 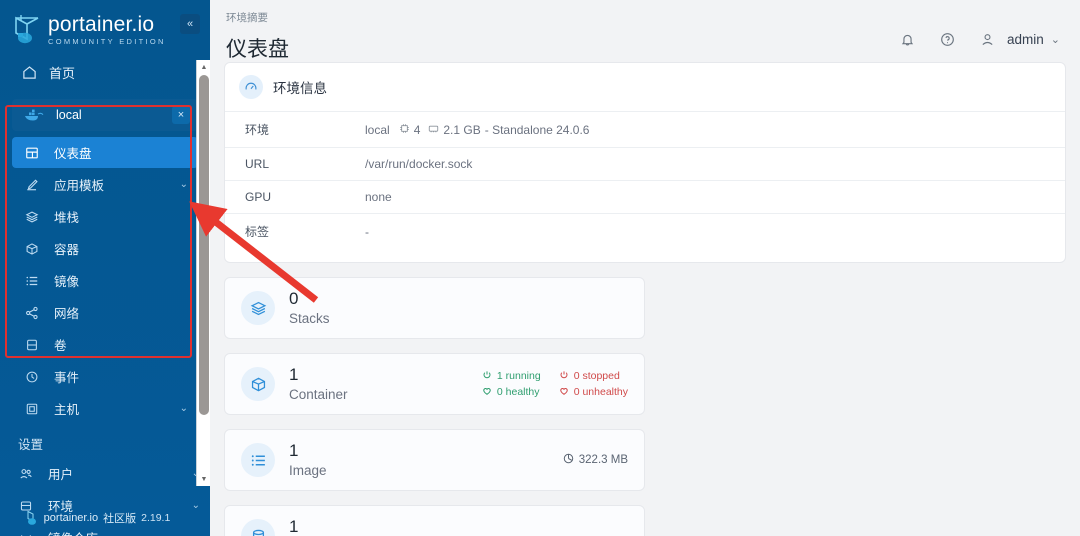 What do you see at coordinates (101, 25) in the screenshot?
I see `logo-title: portainer.io` at bounding box center [101, 25].